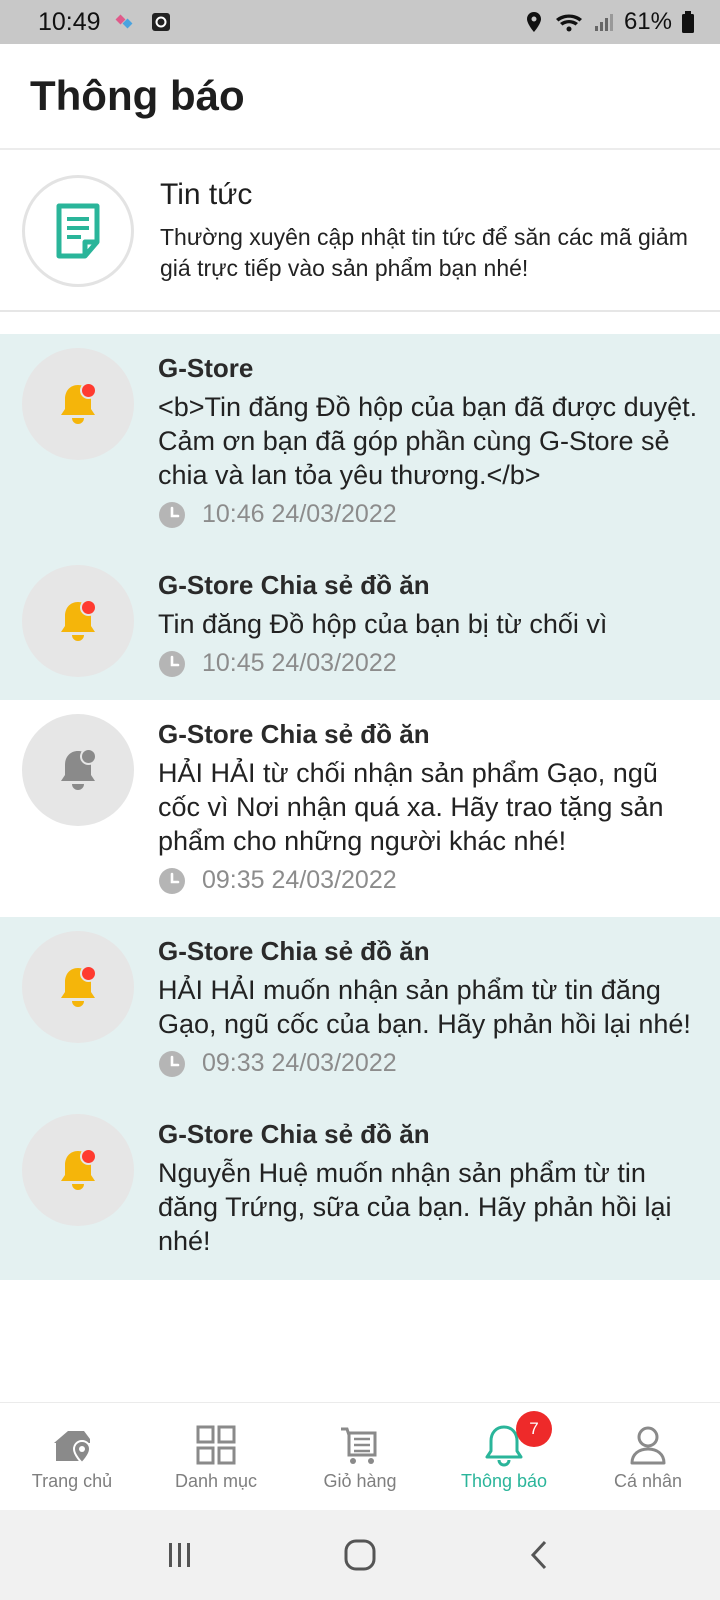 The height and width of the screenshot is (1600, 720). What do you see at coordinates (299, 880) in the screenshot?
I see `notification-time: 09:35 24/03/2022` at bounding box center [299, 880].